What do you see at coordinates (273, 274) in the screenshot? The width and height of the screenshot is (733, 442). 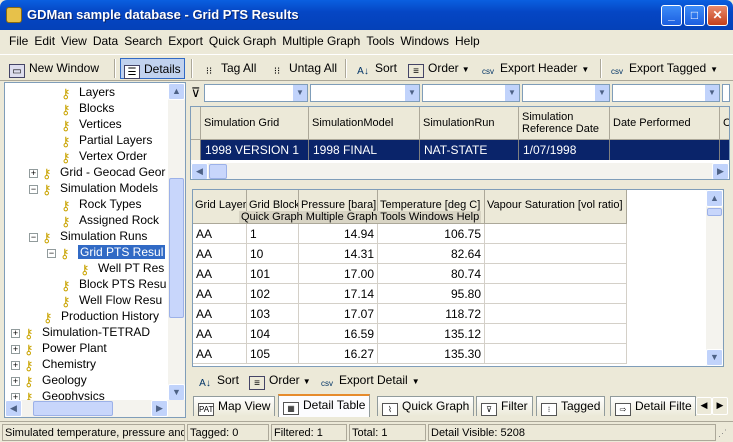 I see `table-cell: 101` at bounding box center [273, 274].